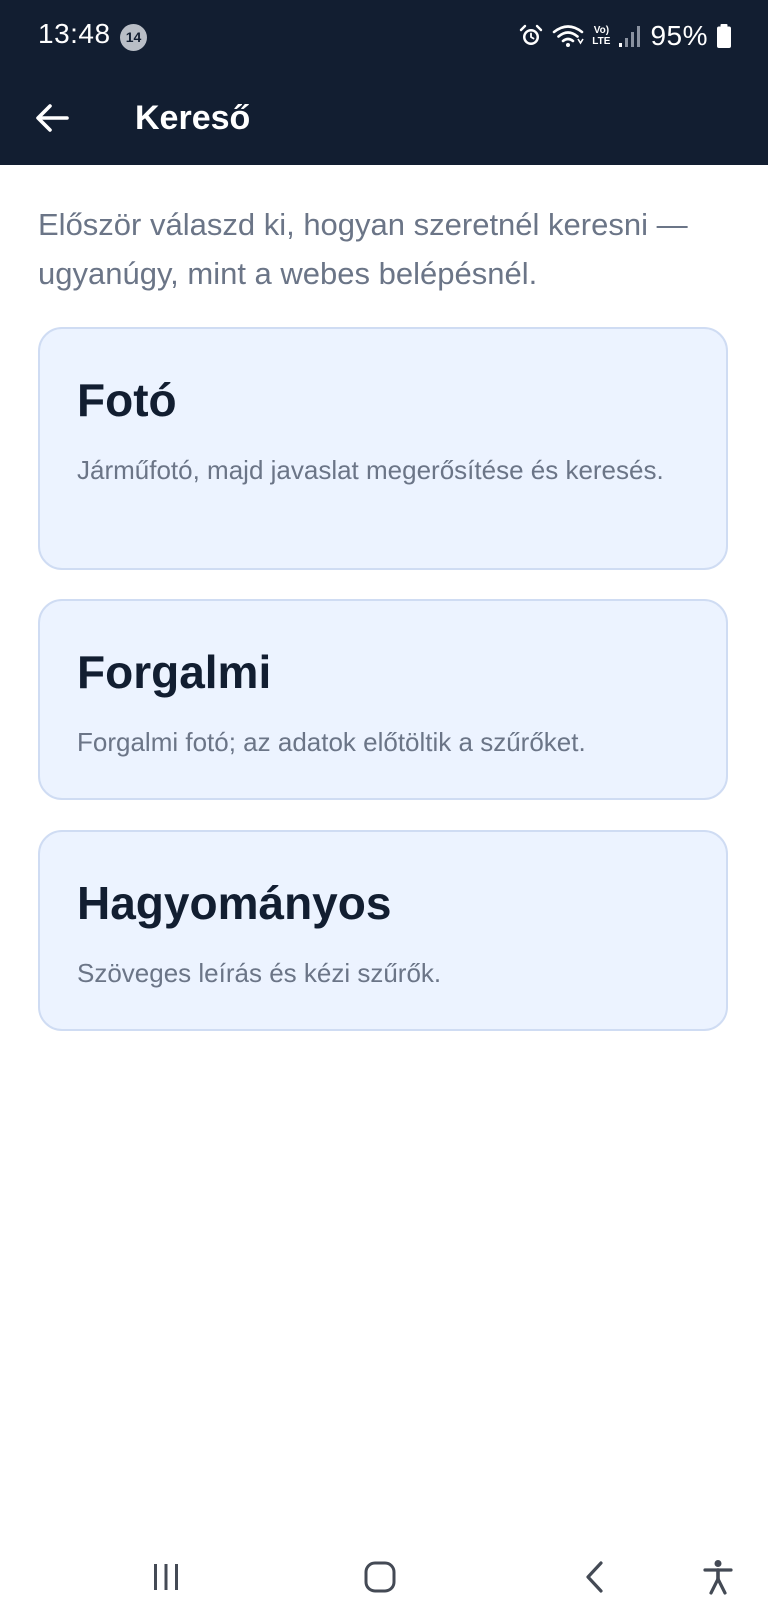 Image resolution: width=768 pixels, height=1621 pixels. Describe the element at coordinates (724, 36) in the screenshot. I see `battery-icon` at that location.